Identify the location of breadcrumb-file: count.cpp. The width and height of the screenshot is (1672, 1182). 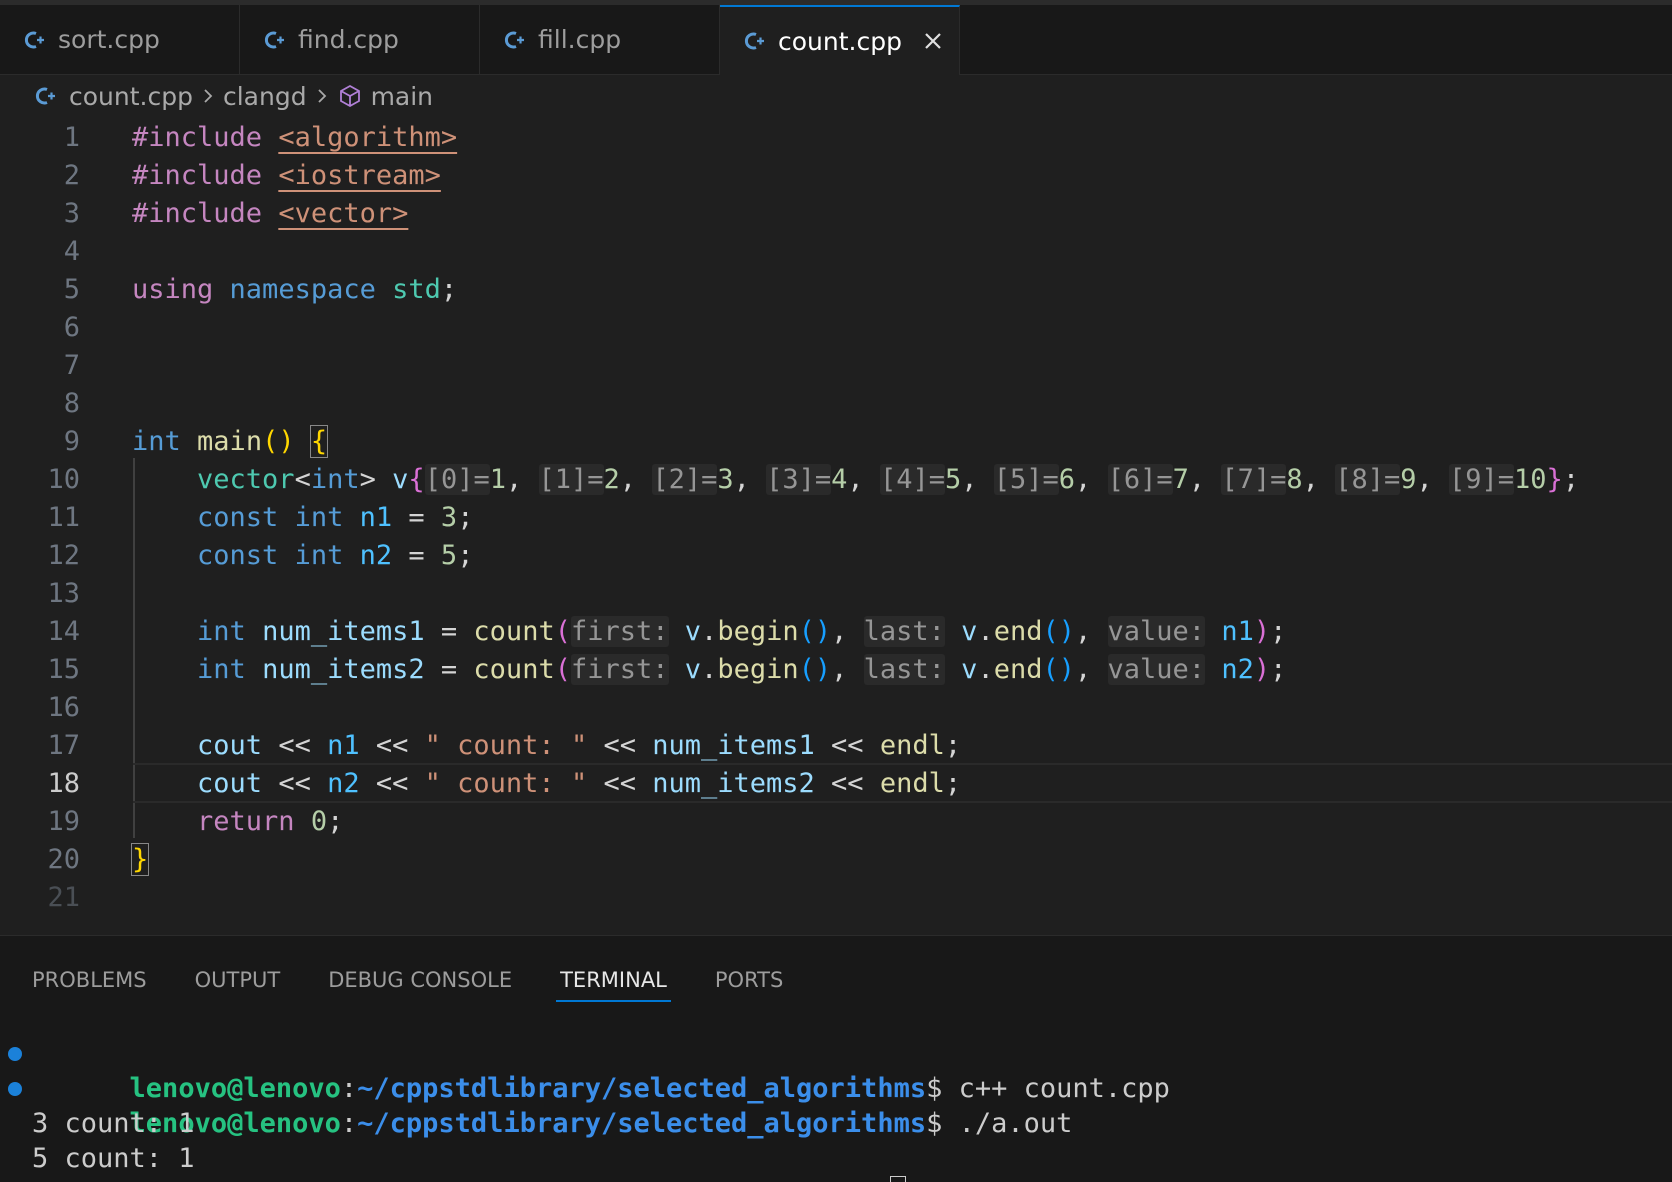
(131, 96).